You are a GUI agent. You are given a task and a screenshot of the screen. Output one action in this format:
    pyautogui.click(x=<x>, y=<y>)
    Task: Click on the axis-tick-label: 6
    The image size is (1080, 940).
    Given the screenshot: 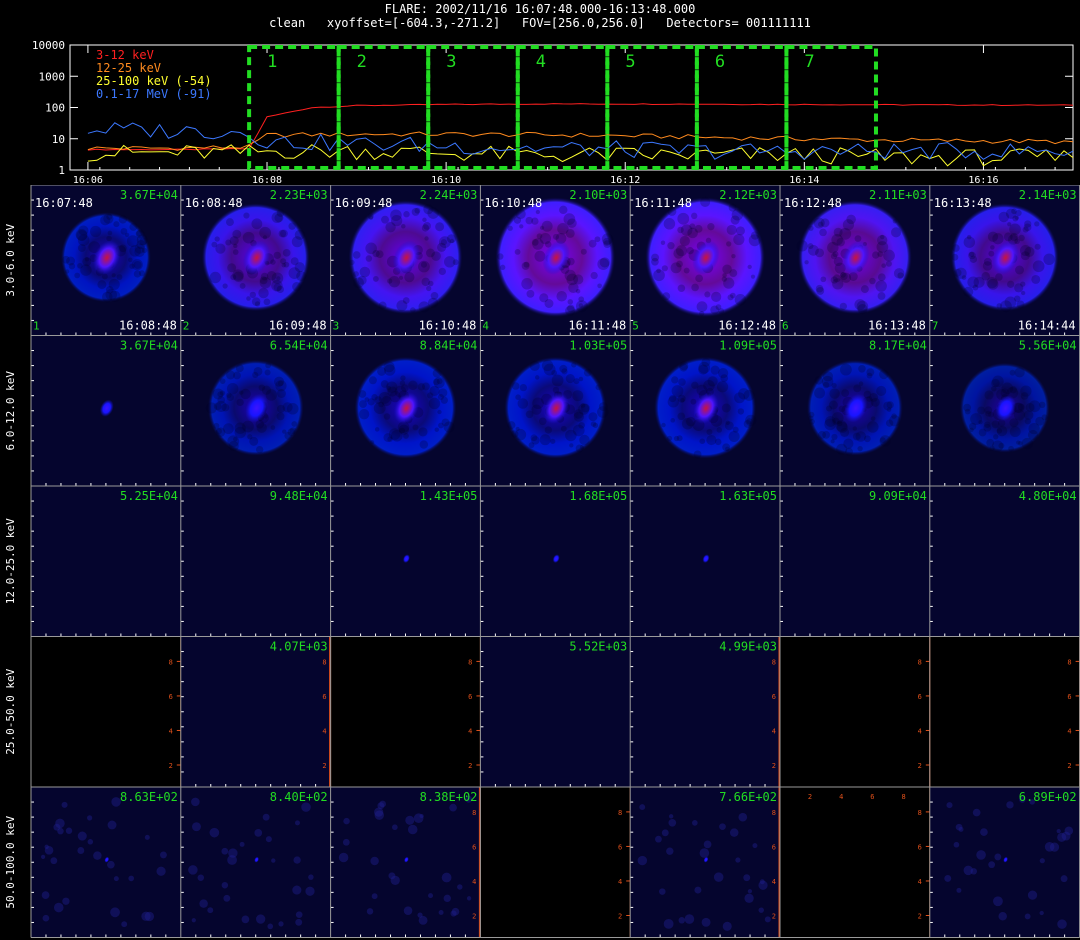 What is the action you would take?
    pyautogui.click(x=1069, y=697)
    